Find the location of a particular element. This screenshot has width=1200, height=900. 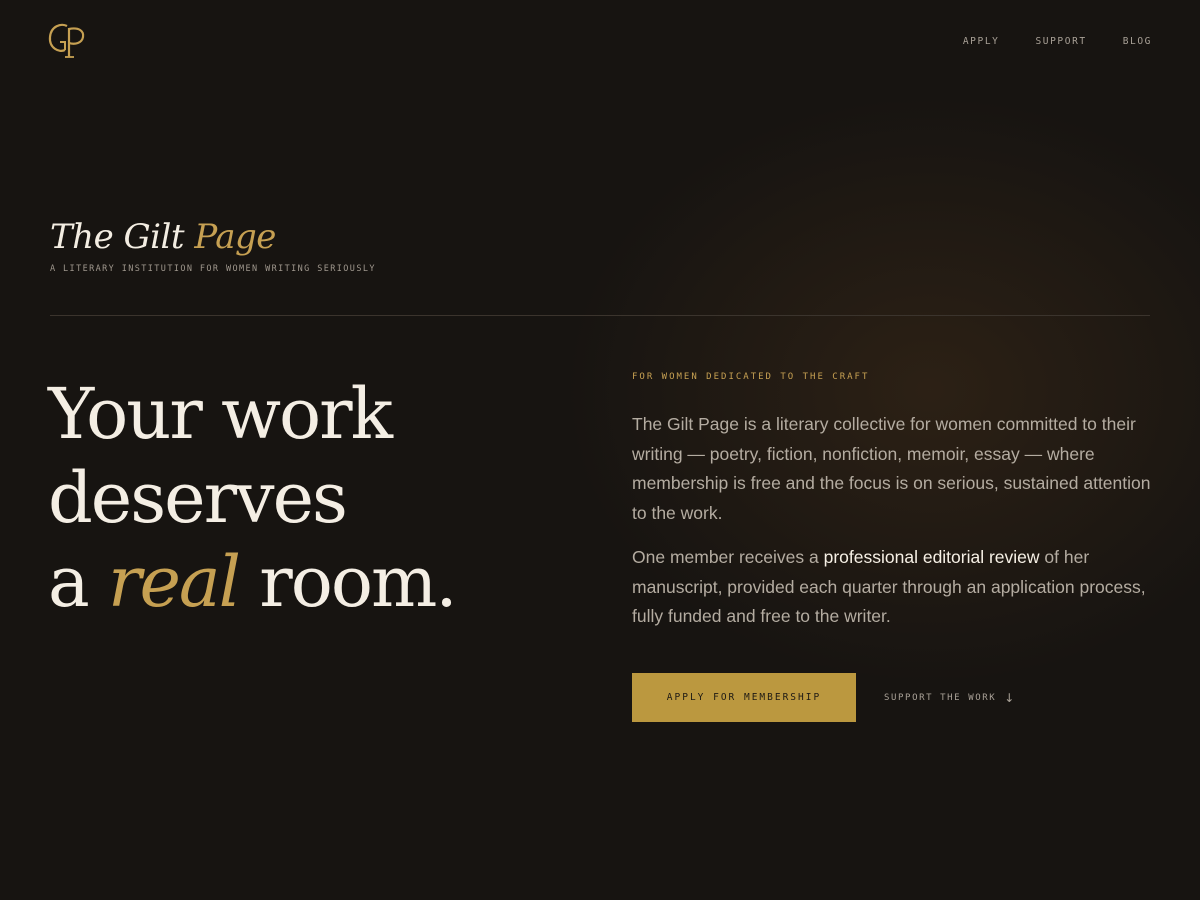

cta-group: APPLY FOR MEMBERSHIP SUPPORT THE WORK ↓ is located at coordinates (823, 697).